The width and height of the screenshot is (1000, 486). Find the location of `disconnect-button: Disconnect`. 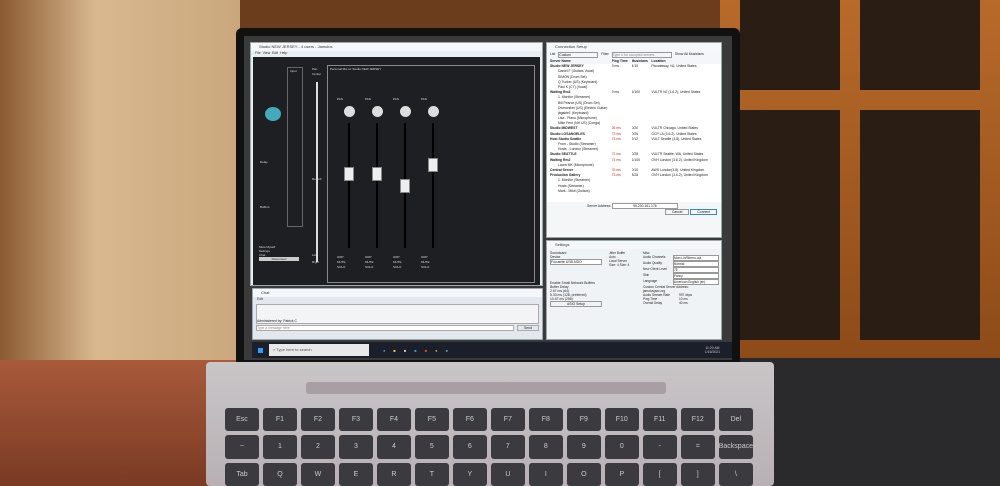

disconnect-button: Disconnect is located at coordinates (279, 259).